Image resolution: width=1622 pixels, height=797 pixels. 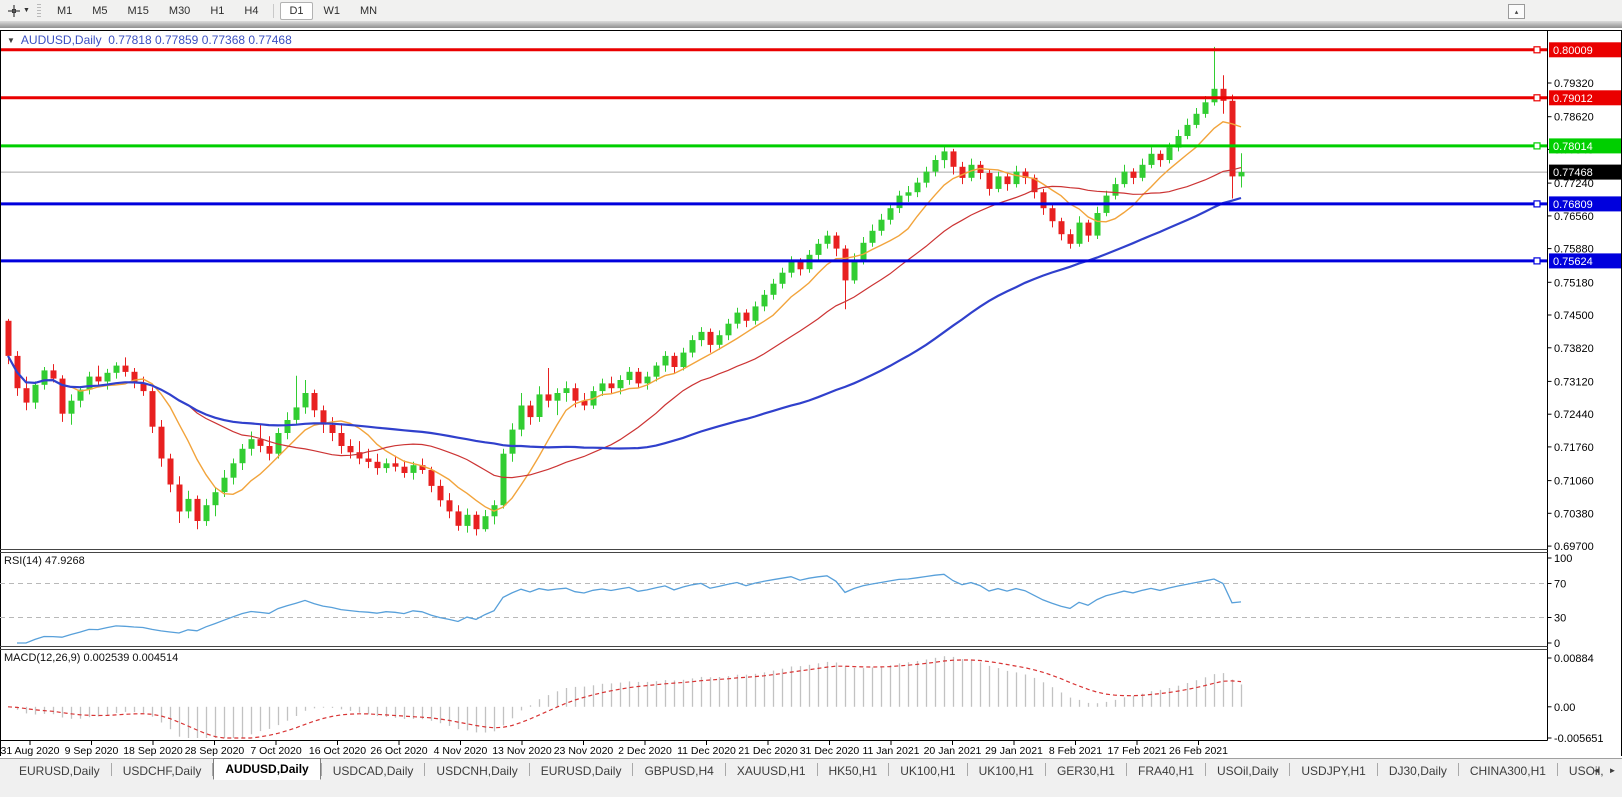 I want to click on crosshair-tool-button: ▼, so click(x=18, y=11).